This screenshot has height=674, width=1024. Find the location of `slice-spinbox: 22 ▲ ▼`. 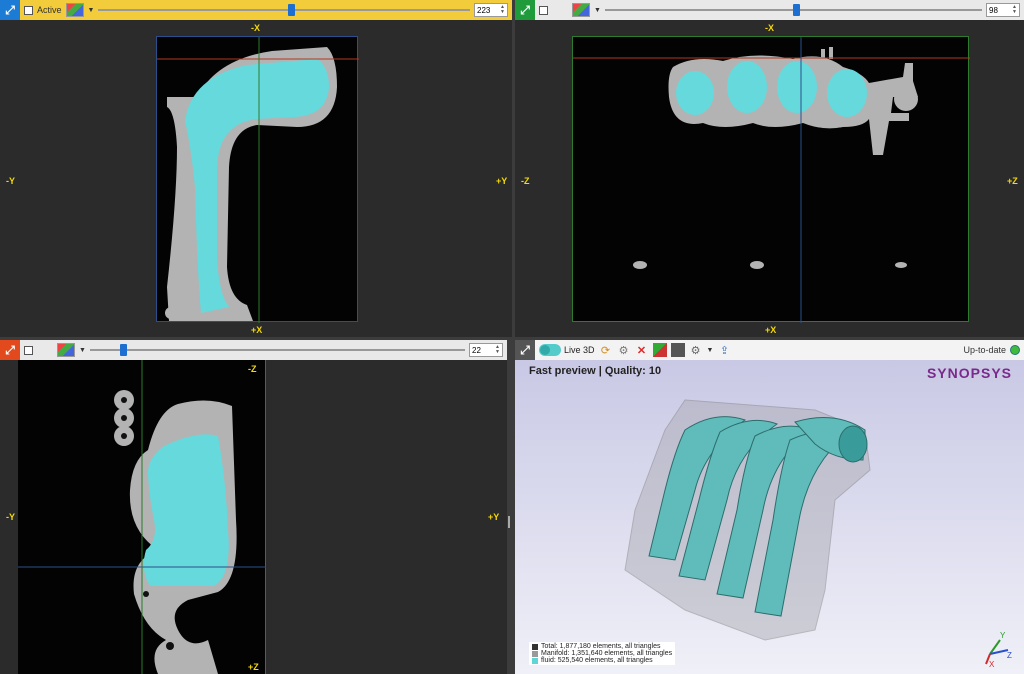

slice-spinbox: 22 ▲ ▼ is located at coordinates (486, 350).